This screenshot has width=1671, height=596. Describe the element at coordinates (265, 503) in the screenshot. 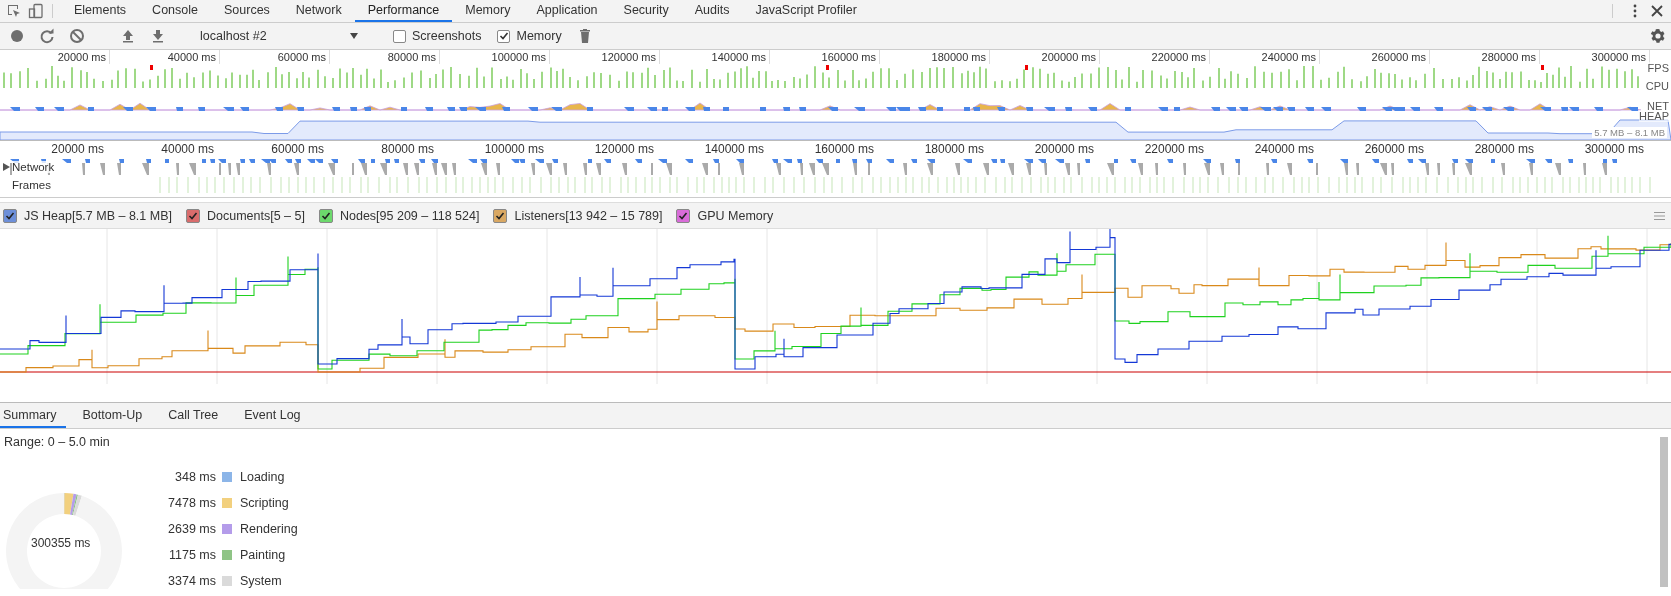

I see `category-label: Scripting` at that location.